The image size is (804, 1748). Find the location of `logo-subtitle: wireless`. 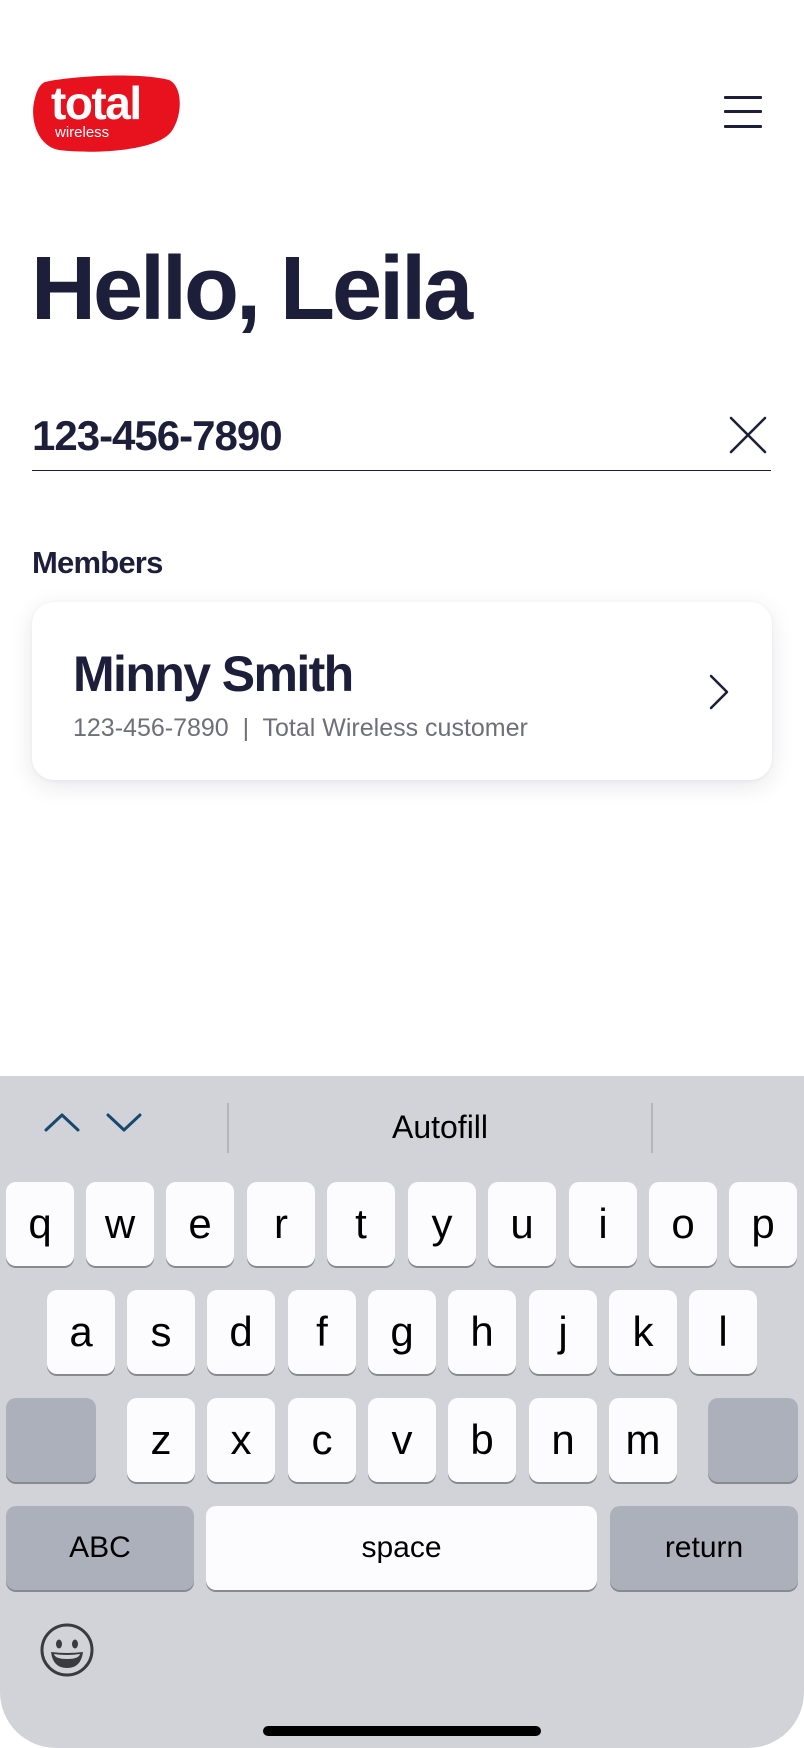

logo-subtitle: wireless is located at coordinates (82, 132).